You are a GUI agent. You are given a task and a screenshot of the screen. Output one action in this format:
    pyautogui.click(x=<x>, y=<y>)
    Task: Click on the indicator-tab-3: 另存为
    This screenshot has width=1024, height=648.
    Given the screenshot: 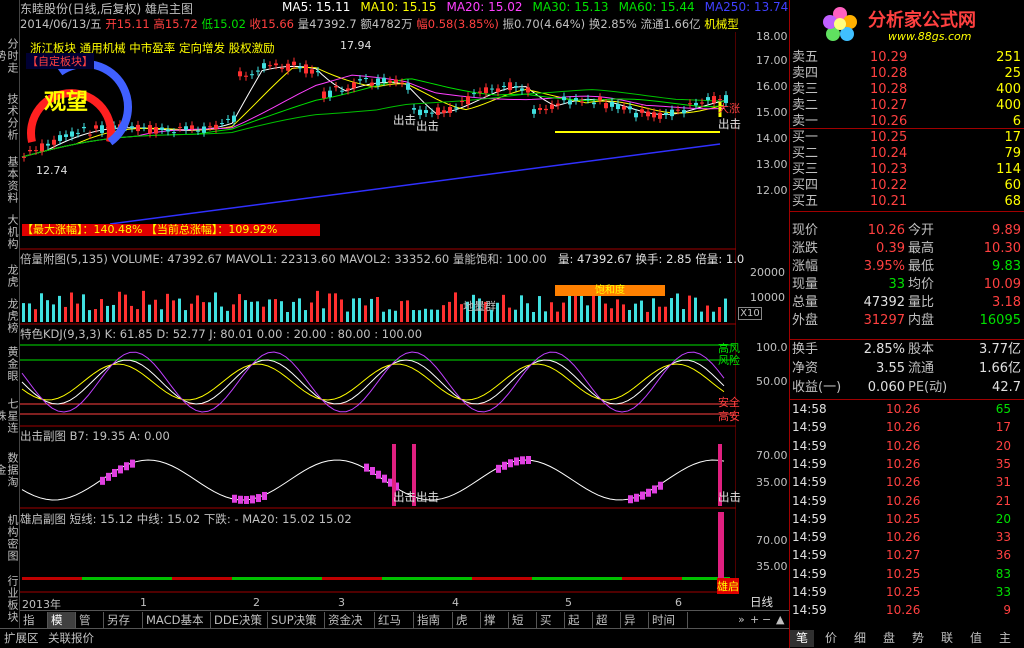 What is the action you would take?
    pyautogui.click(x=123, y=627)
    